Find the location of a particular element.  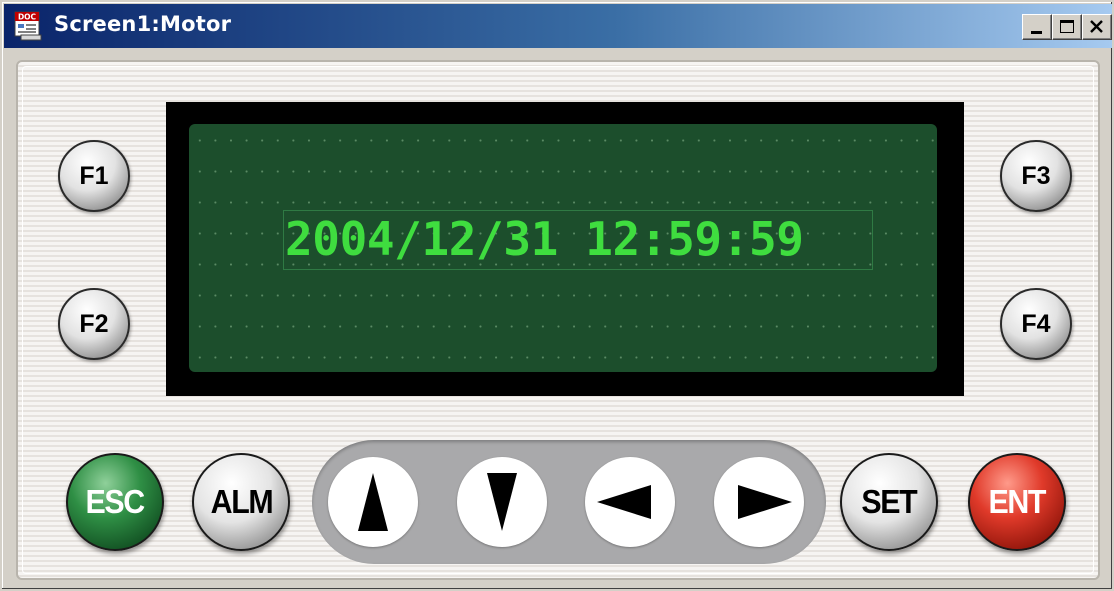

f4-button: F4 is located at coordinates (1036, 324).